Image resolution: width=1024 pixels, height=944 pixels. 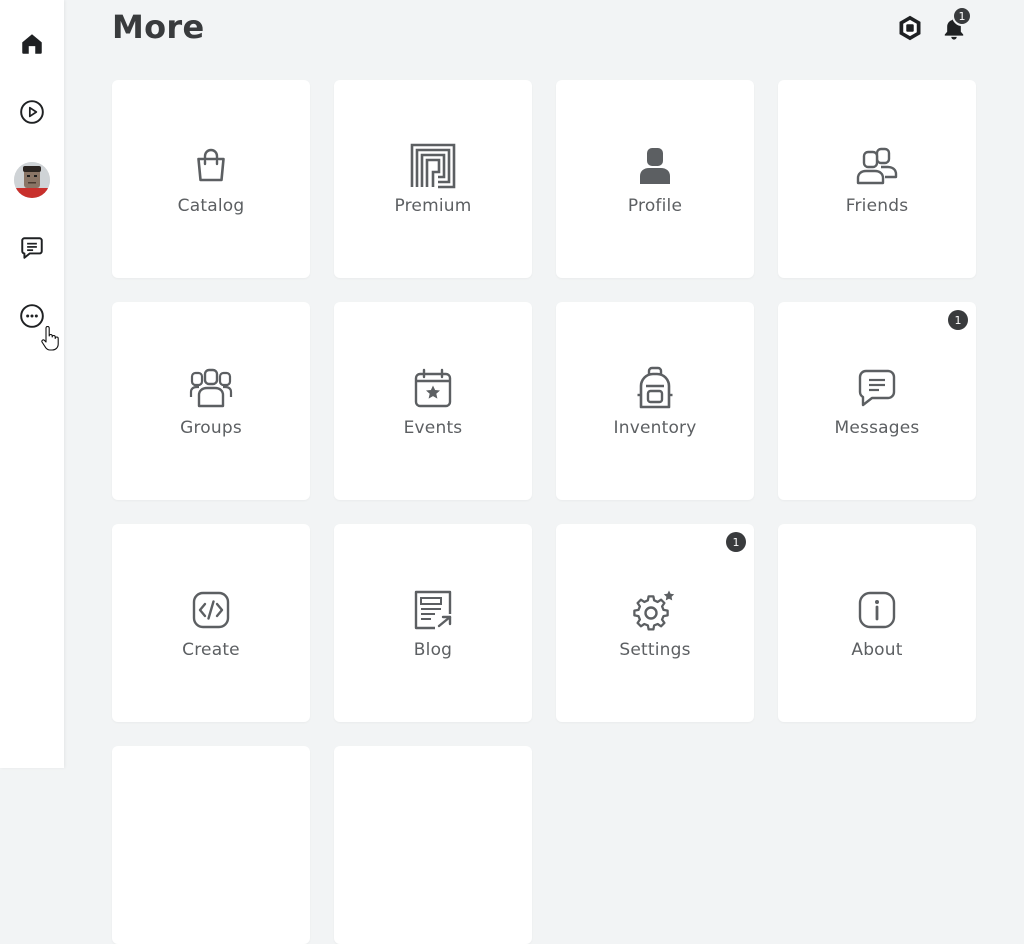 I want to click on sidebar-item-chat, so click(x=32, y=248).